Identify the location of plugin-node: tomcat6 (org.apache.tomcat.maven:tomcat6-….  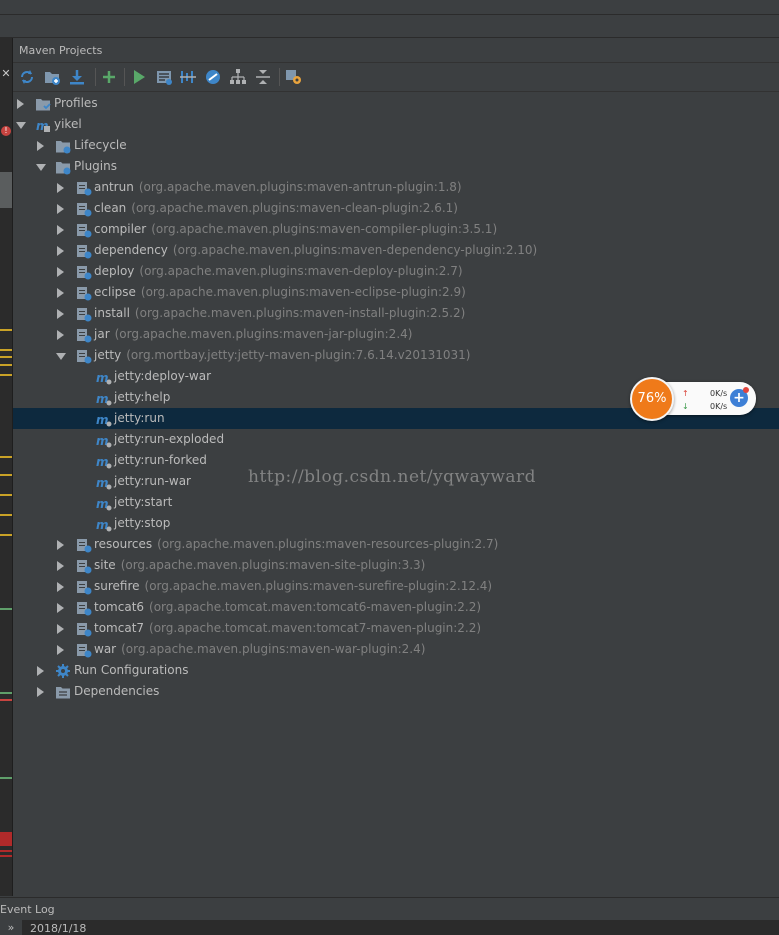
(396, 607).